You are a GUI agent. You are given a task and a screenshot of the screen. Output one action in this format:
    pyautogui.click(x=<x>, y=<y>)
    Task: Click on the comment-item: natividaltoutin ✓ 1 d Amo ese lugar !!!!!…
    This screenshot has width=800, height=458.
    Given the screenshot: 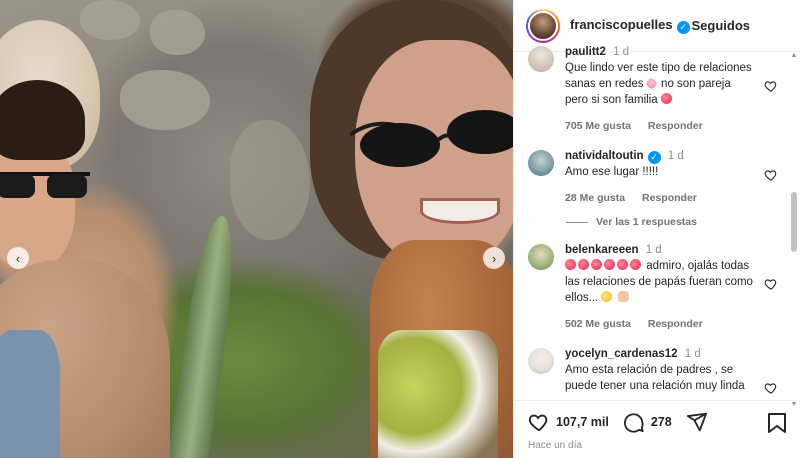 What is the action you would take?
    pyautogui.click(x=659, y=177)
    